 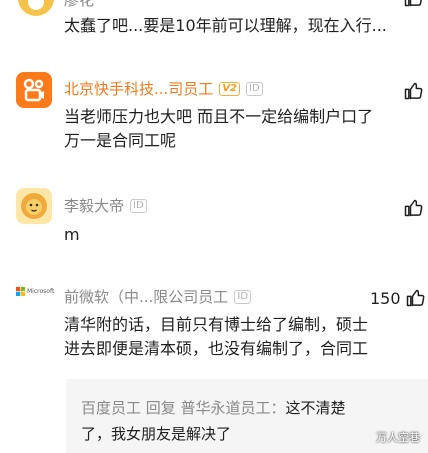 I want to click on reply-line: 了，我女朋友是解决了, so click(x=156, y=434).